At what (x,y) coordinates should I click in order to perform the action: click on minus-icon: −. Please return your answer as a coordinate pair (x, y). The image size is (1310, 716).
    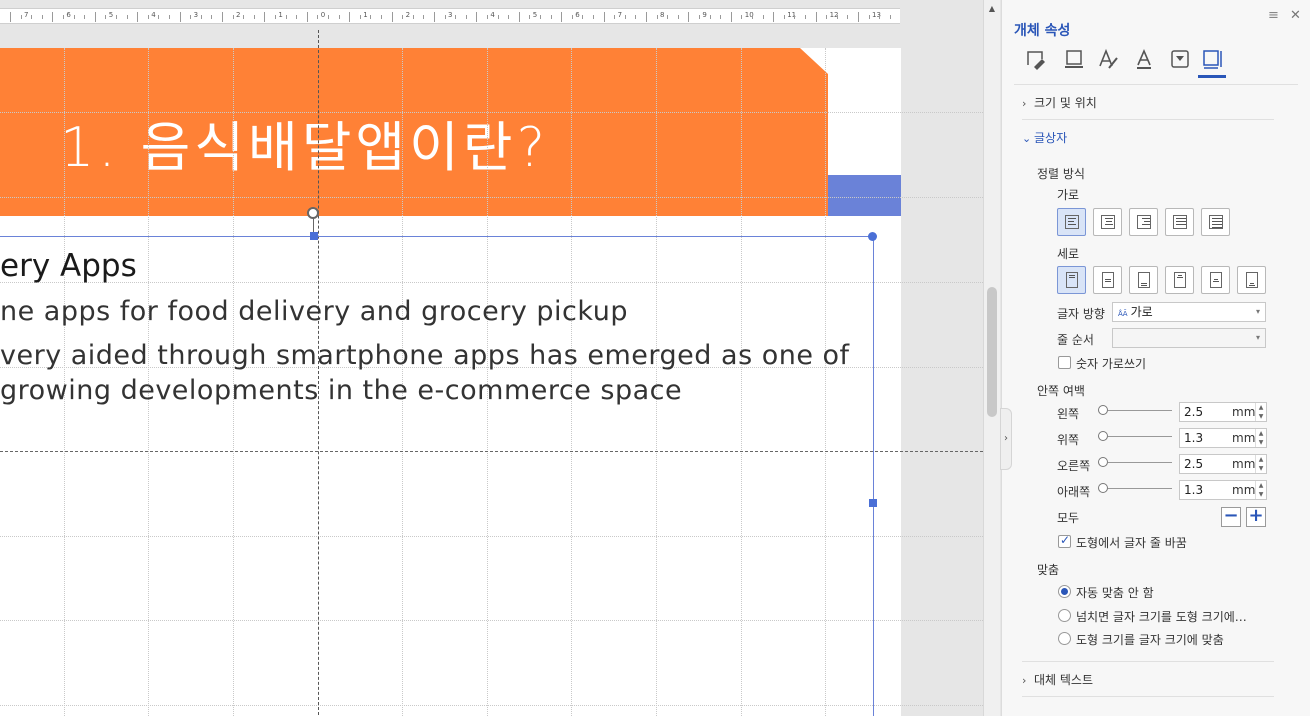
    Looking at the image, I should click on (1231, 517).